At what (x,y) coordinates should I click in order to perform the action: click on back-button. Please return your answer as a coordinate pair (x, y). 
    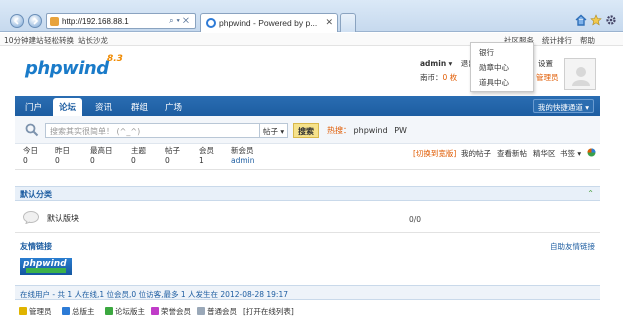
    Looking at the image, I should click on (17, 21).